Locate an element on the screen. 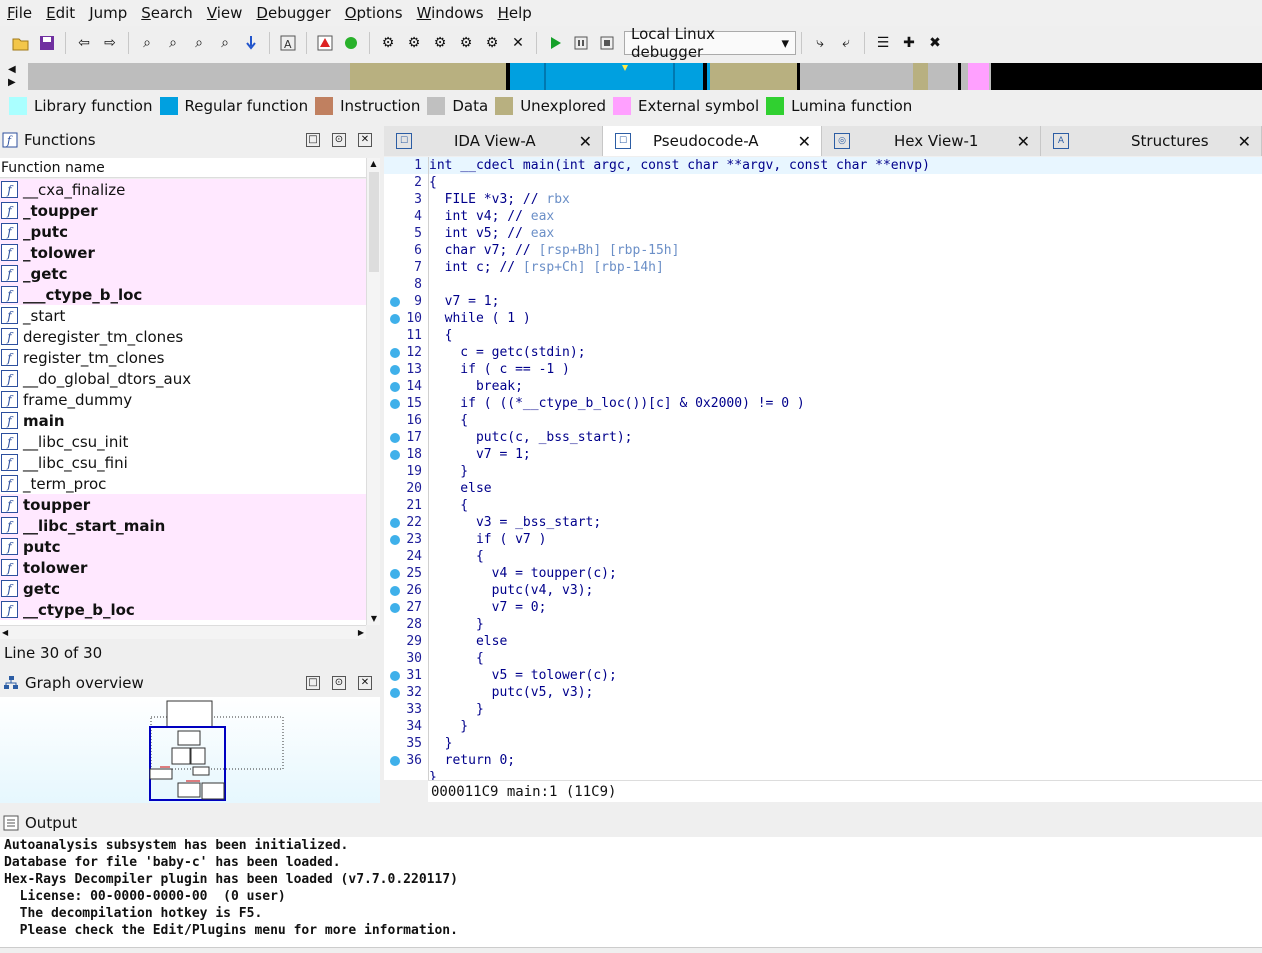  scroll-right-icon: ▶ is located at coordinates (361, 632).